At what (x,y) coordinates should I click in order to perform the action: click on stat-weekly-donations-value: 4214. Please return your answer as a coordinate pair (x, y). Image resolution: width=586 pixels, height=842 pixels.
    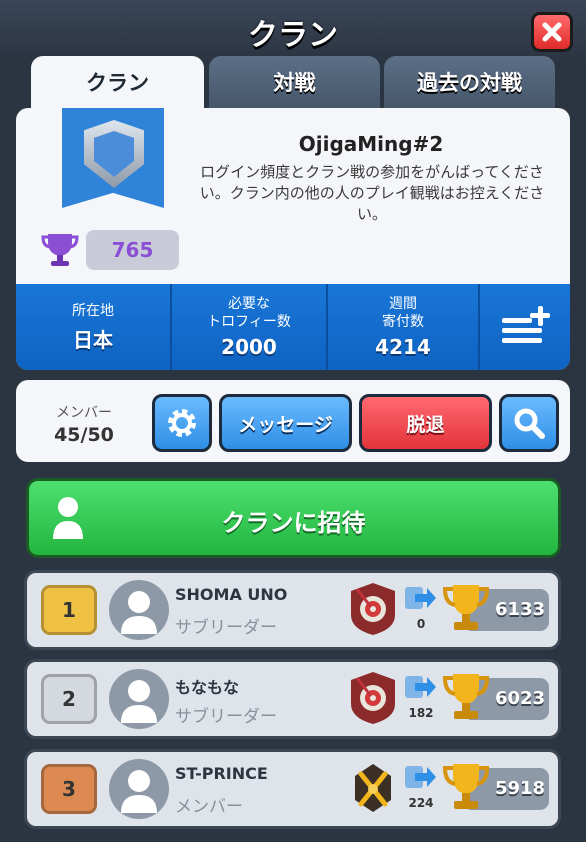
    Looking at the image, I should click on (403, 347).